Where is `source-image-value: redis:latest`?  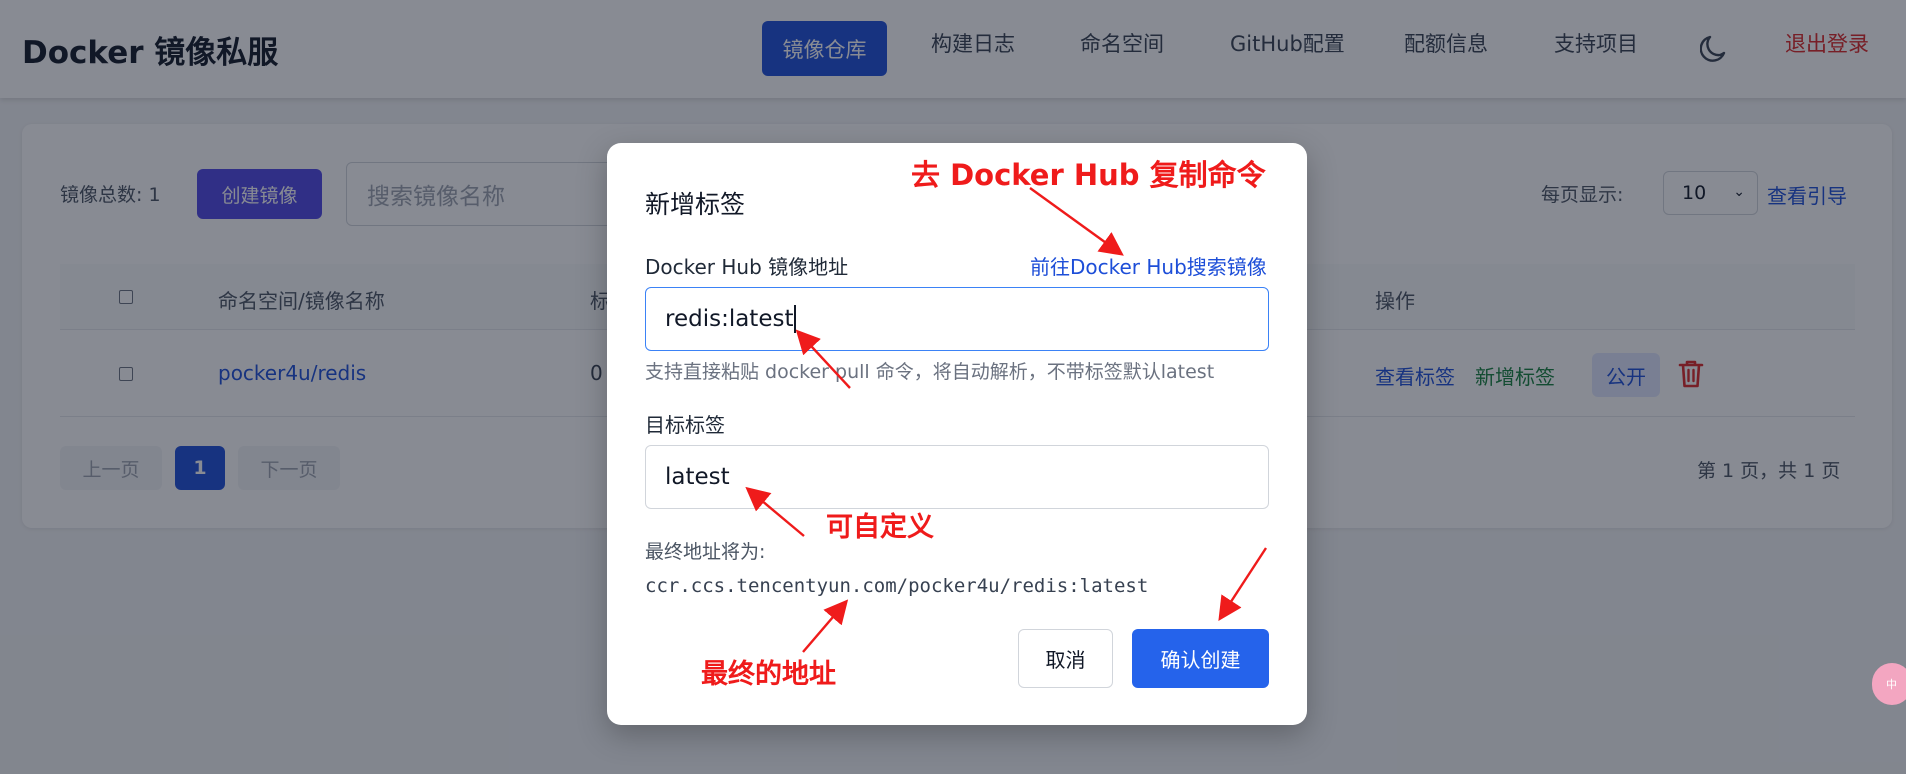
source-image-value: redis:latest is located at coordinates (729, 319).